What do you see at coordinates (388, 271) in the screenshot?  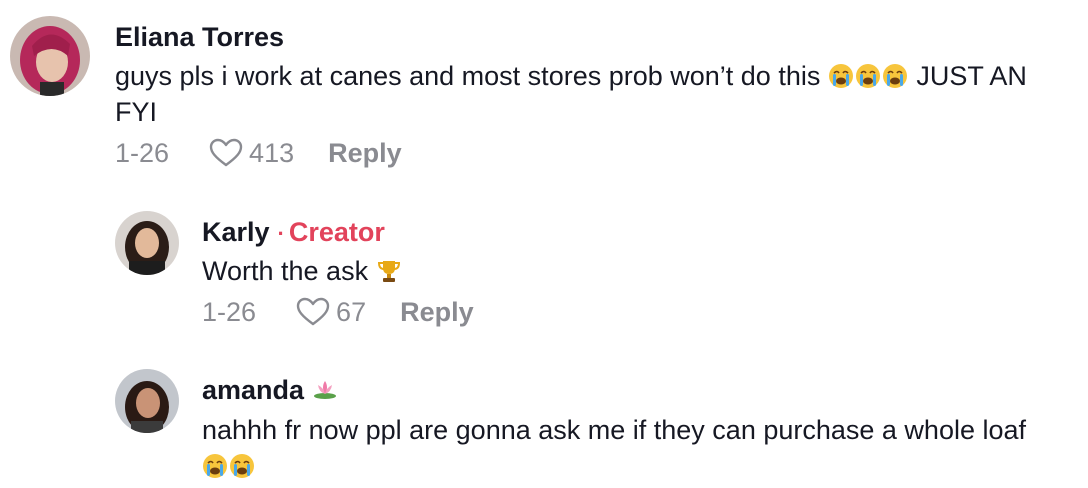 I see `trophy-icon` at bounding box center [388, 271].